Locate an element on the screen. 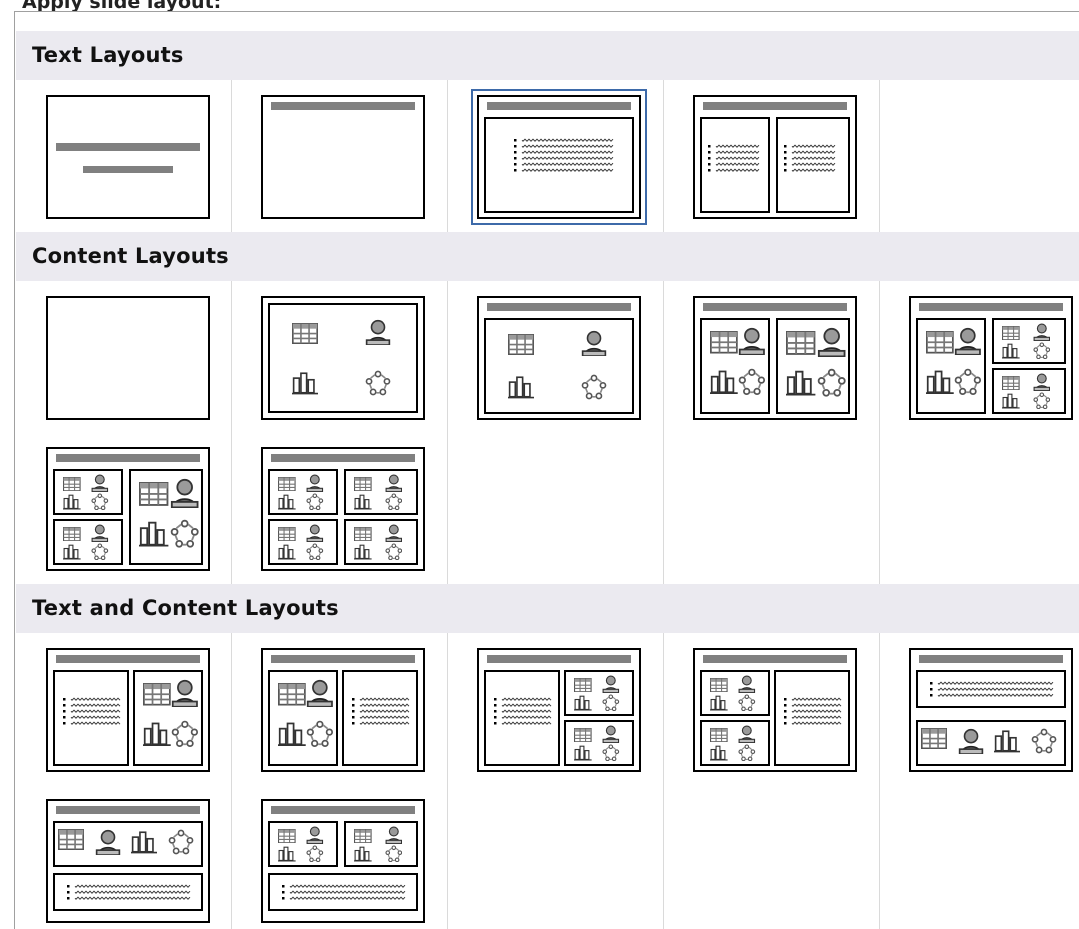 The width and height of the screenshot is (1079, 929). layout-title-two-contents-and-text is located at coordinates (770, 710).